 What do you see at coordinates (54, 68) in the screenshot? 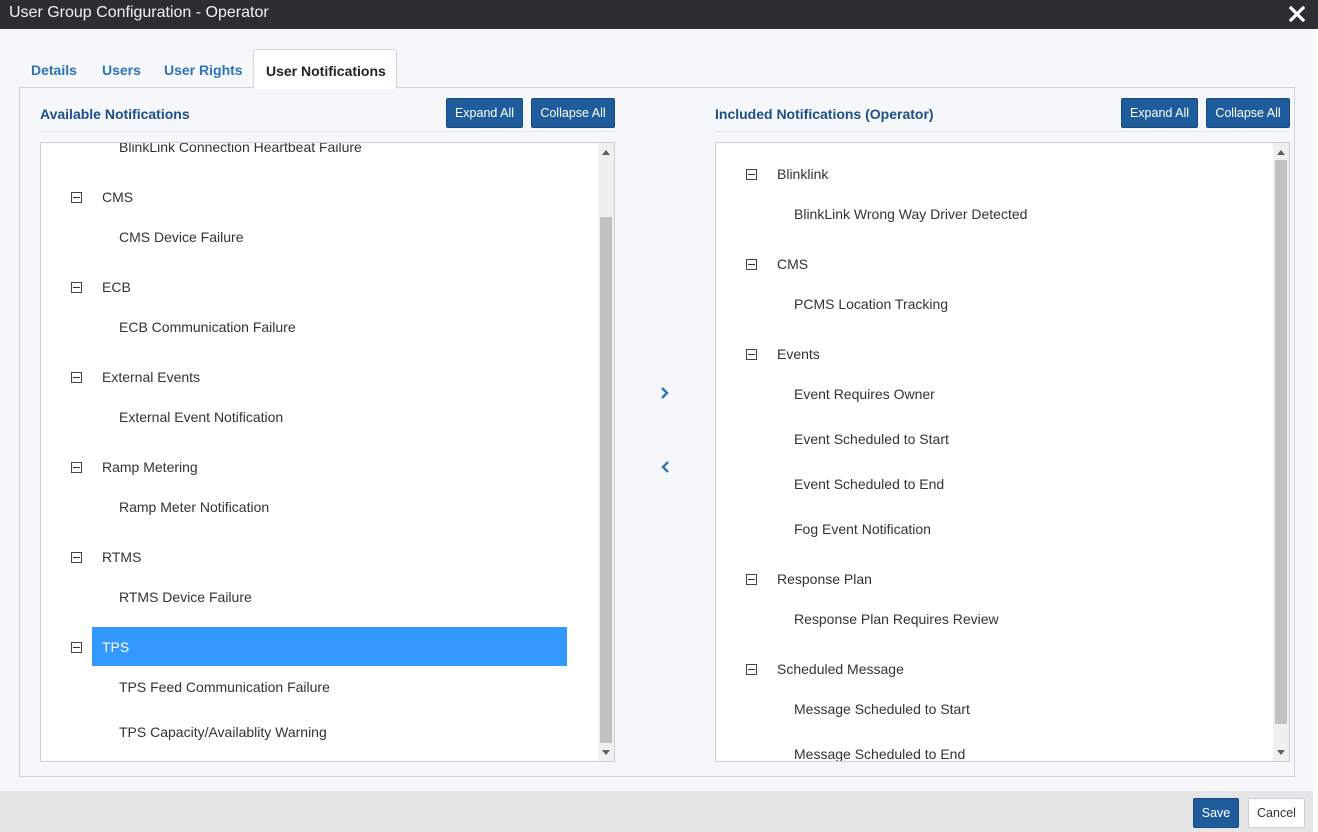
I see `tab-details: Details` at bounding box center [54, 68].